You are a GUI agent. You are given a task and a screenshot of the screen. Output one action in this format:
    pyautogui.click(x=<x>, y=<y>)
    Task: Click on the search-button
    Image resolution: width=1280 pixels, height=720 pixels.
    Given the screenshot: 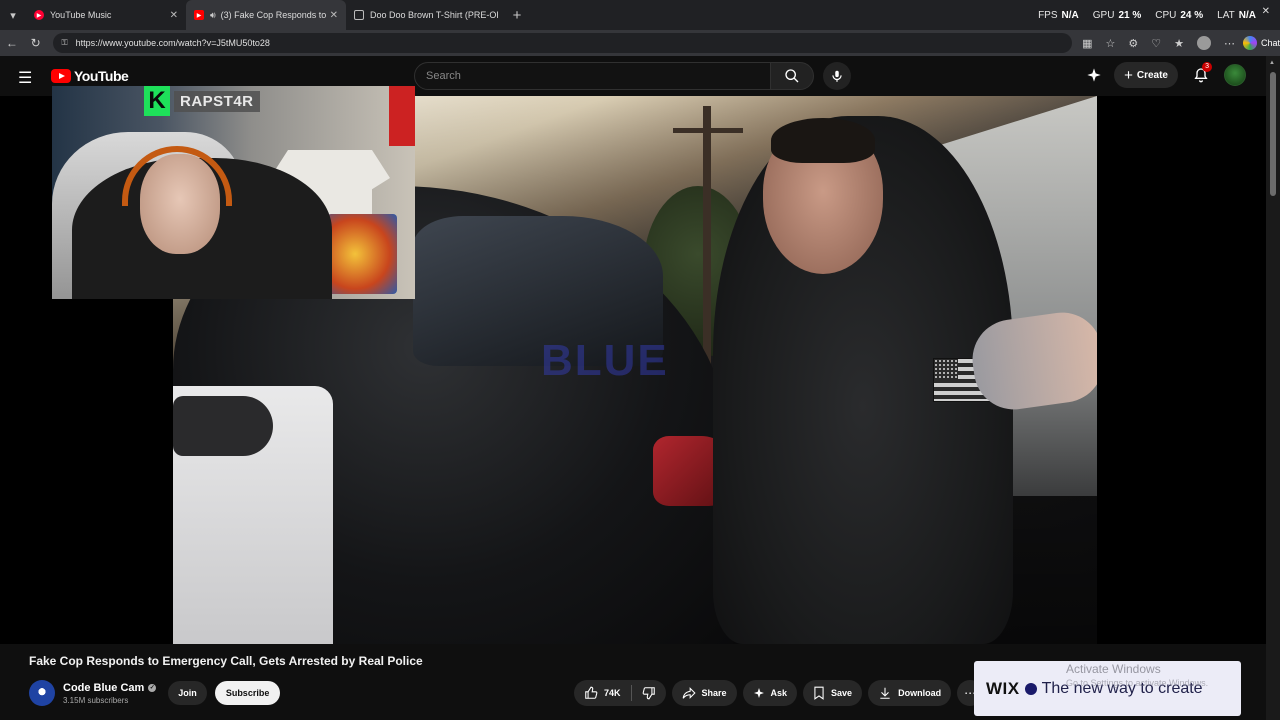 What is the action you would take?
    pyautogui.click(x=792, y=76)
    